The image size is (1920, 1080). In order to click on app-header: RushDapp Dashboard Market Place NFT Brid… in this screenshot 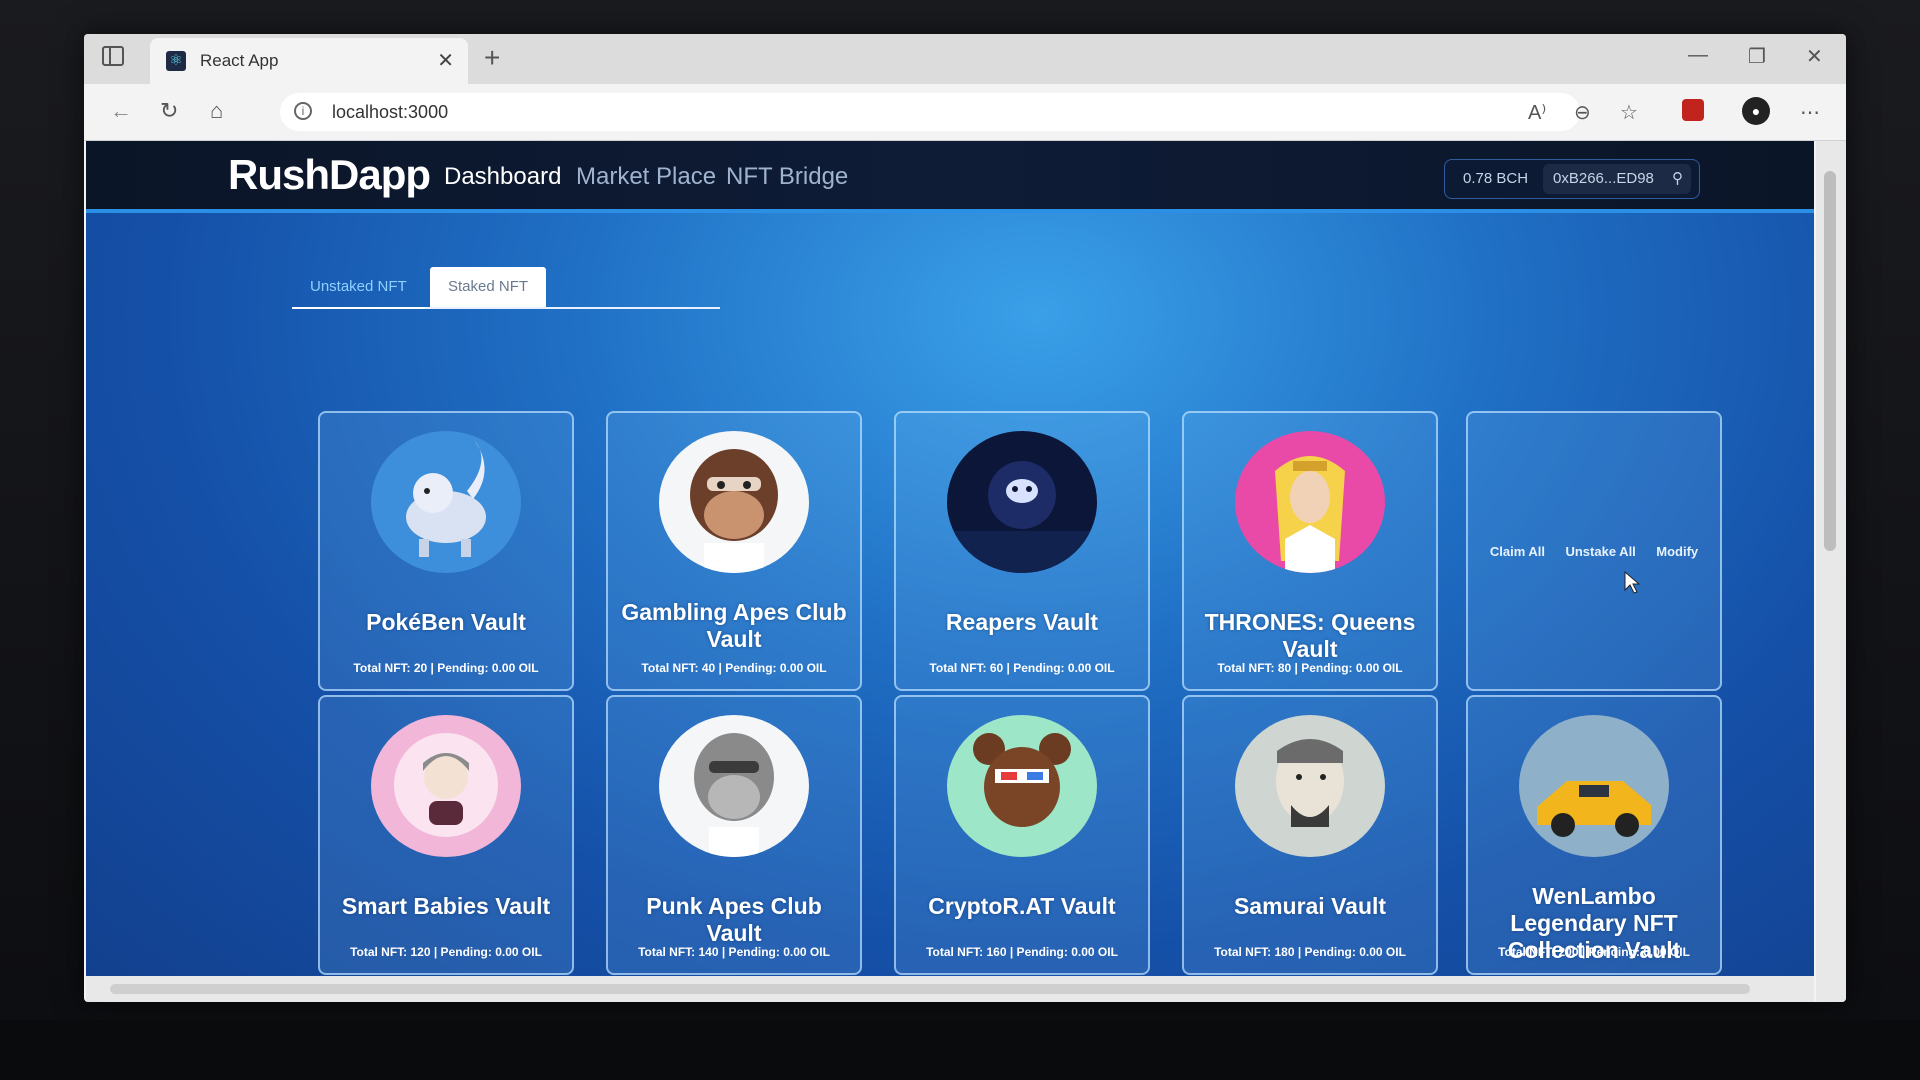, I will do `click(950, 177)`.